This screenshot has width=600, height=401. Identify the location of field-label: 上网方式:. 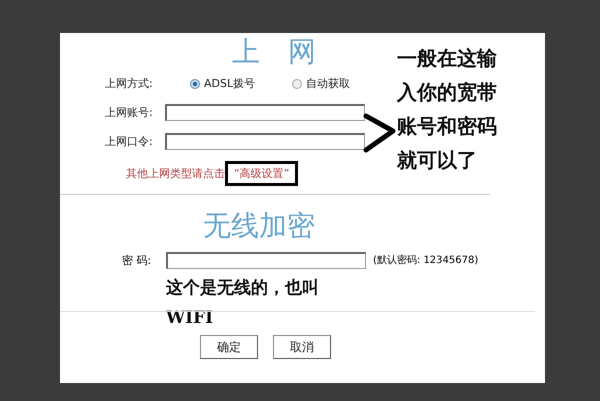
(129, 83).